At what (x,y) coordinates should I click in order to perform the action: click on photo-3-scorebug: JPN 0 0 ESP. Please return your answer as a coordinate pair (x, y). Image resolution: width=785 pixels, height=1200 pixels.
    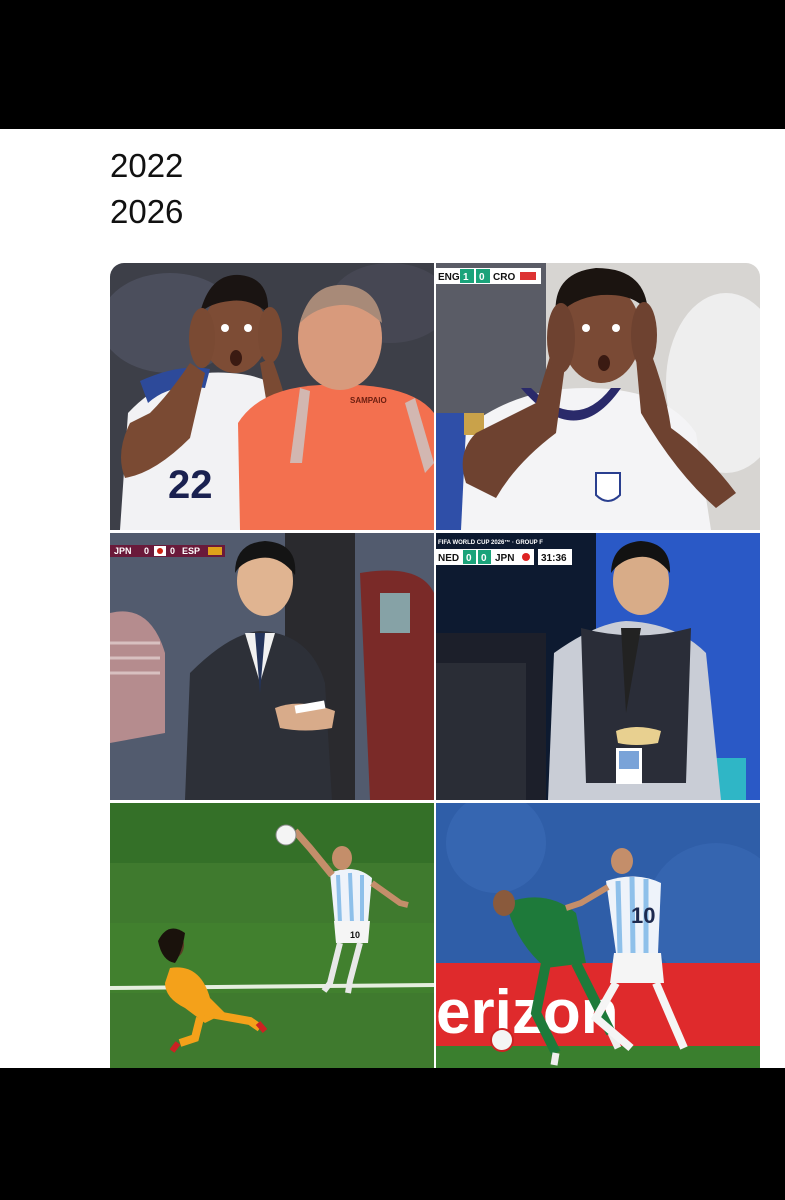
    Looking at the image, I should click on (167, 551).